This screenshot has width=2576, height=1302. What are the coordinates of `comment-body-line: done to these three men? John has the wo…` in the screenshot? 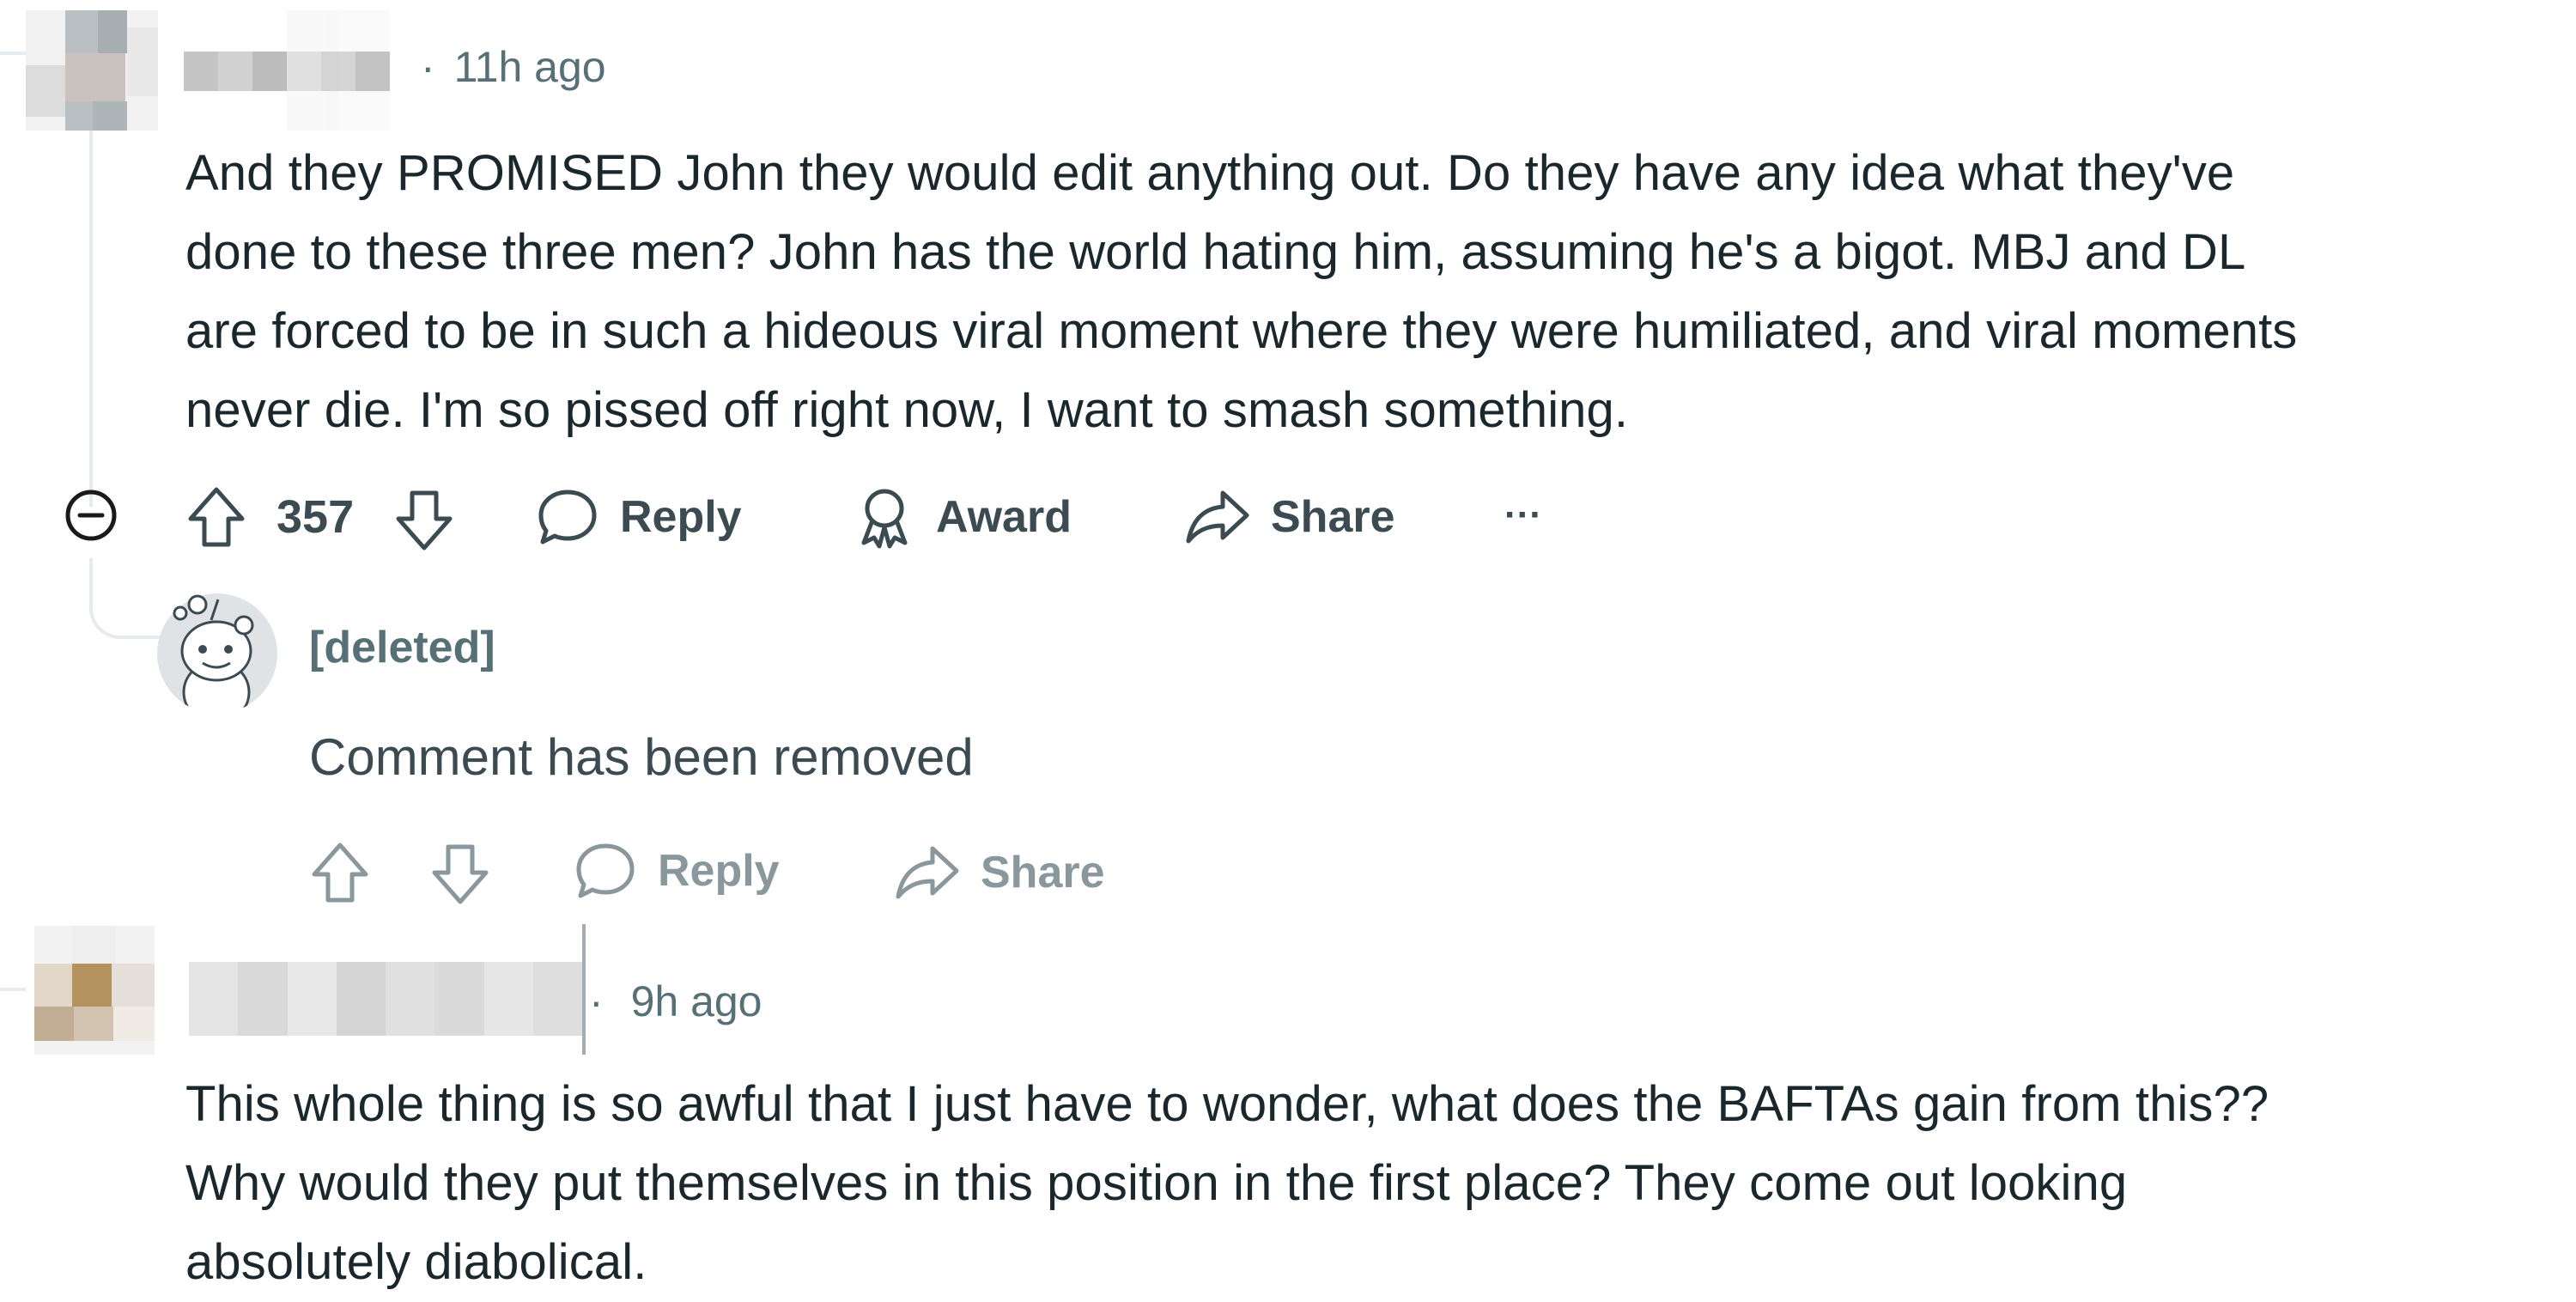 It's located at (1215, 252).